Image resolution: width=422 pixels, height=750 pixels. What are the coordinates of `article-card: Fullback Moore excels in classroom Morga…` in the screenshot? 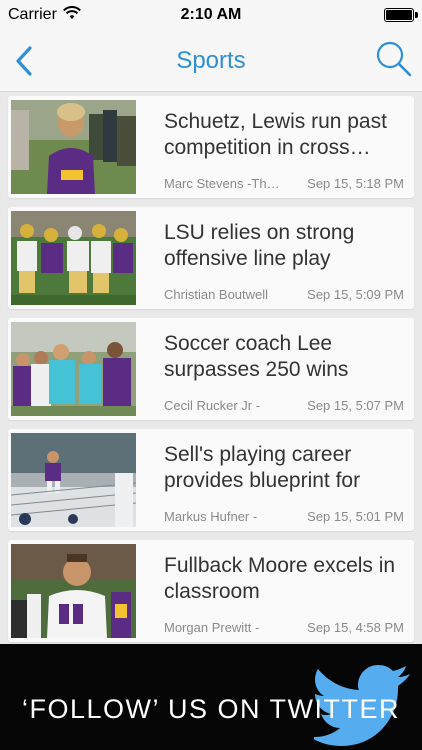 It's located at (211, 591).